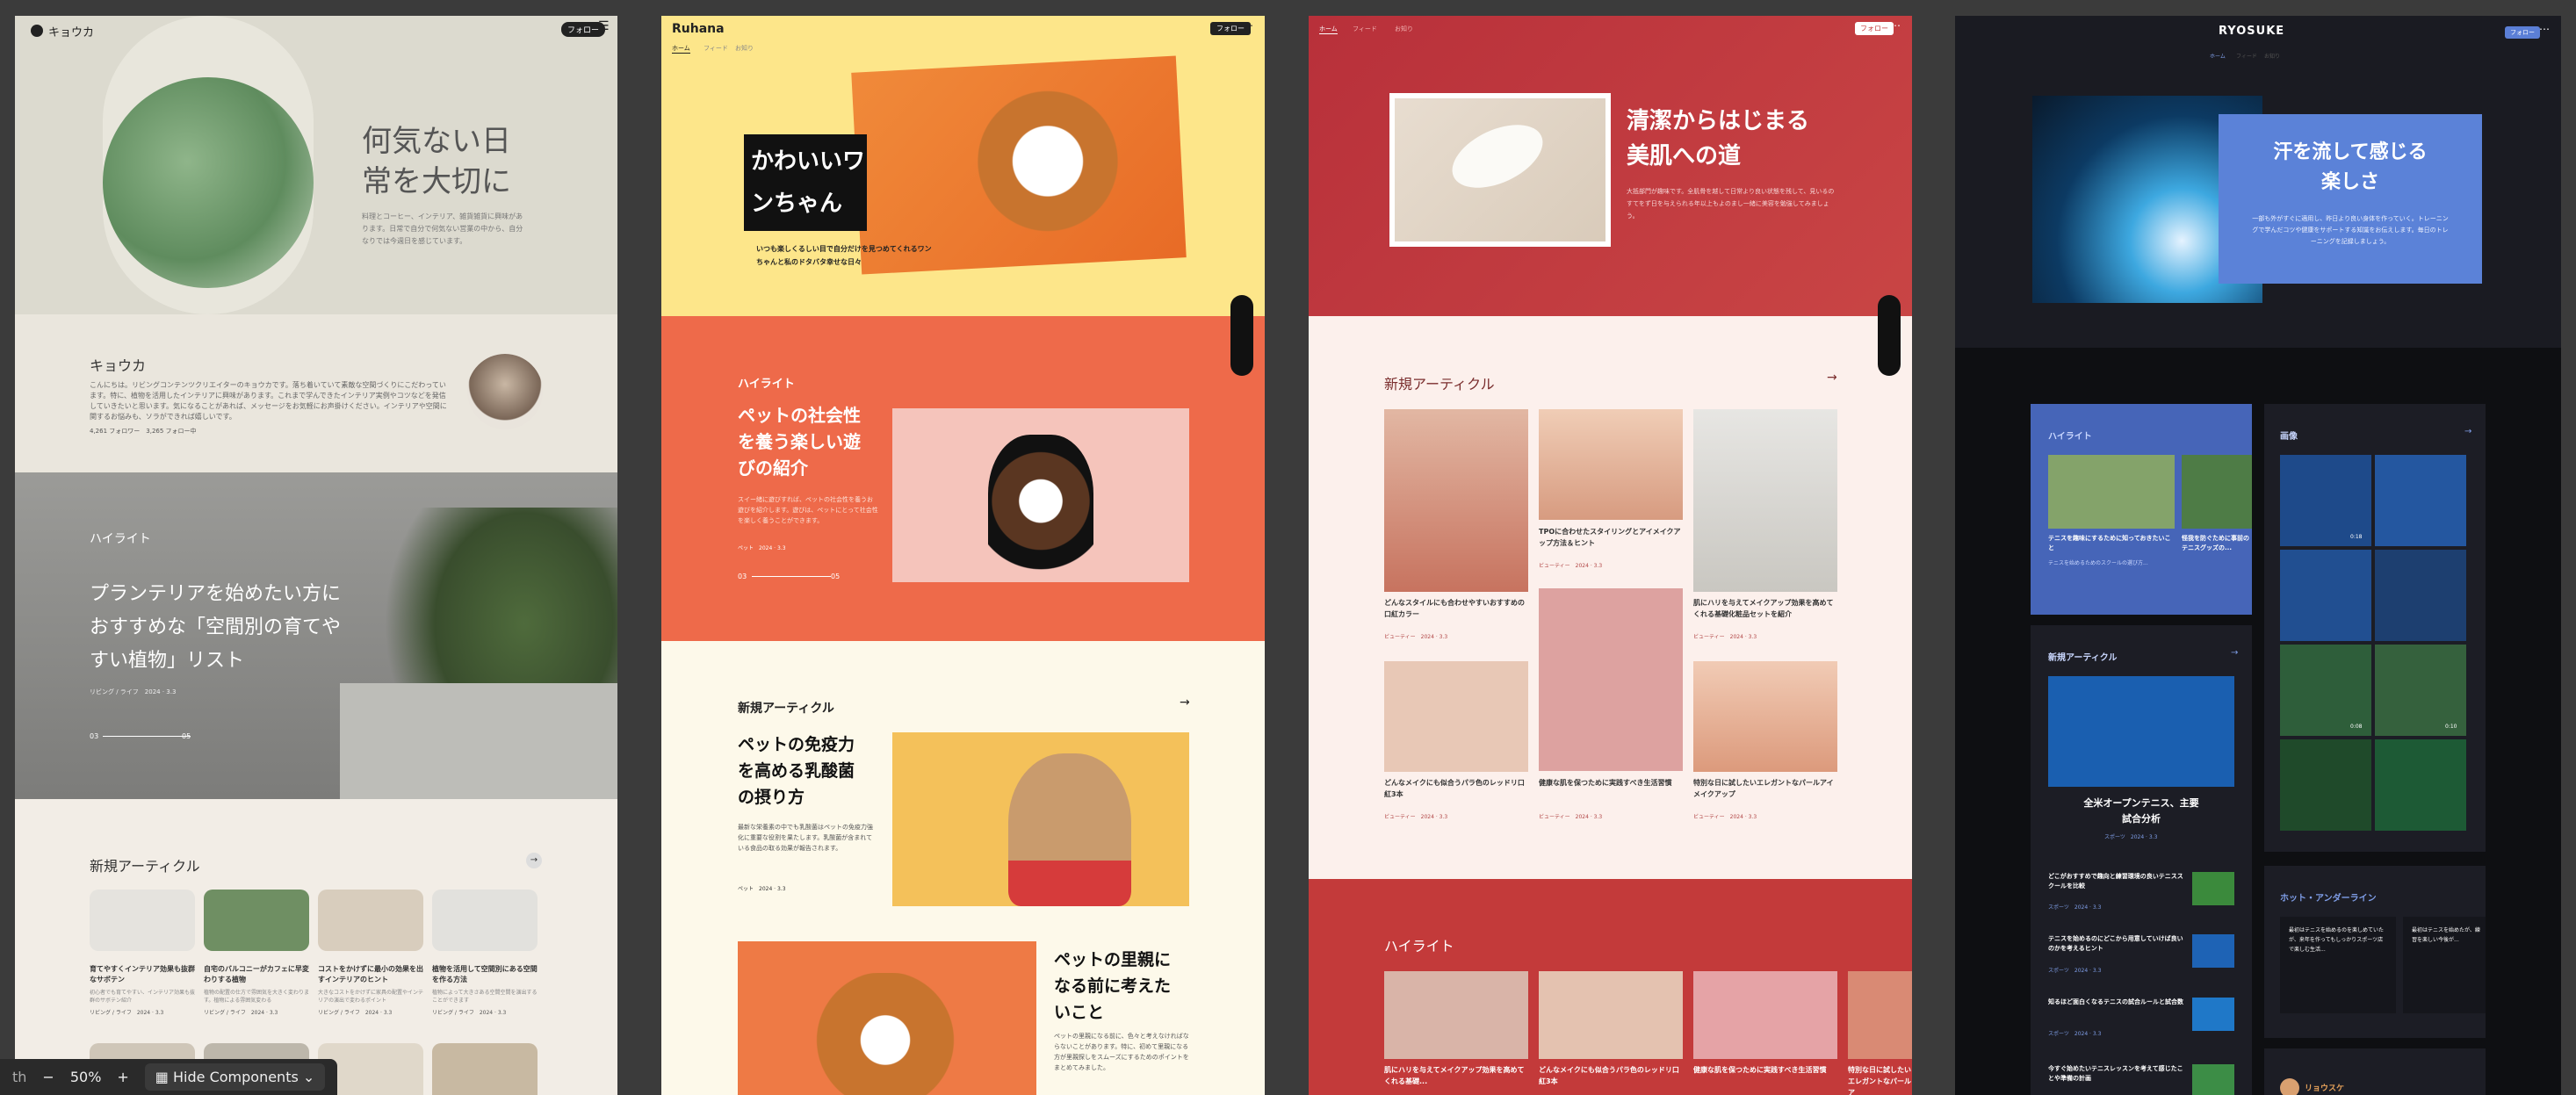 This screenshot has height=1095, width=2576. What do you see at coordinates (1765, 788) in the screenshot?
I see `article-title: 特別な日に試したいエレガントなパールアイメイクアップ` at bounding box center [1765, 788].